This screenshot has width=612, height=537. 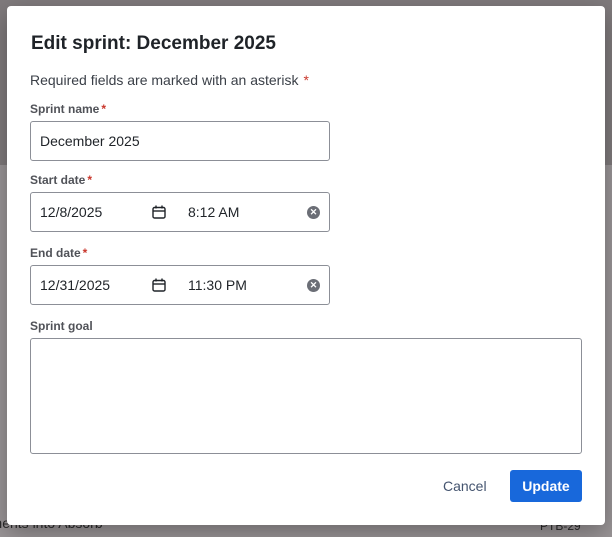 What do you see at coordinates (153, 43) in the screenshot?
I see `dialog-title: Edit sprint: December 2025` at bounding box center [153, 43].